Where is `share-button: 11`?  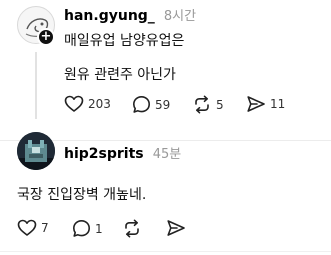 share-button: 11 is located at coordinates (265, 104).